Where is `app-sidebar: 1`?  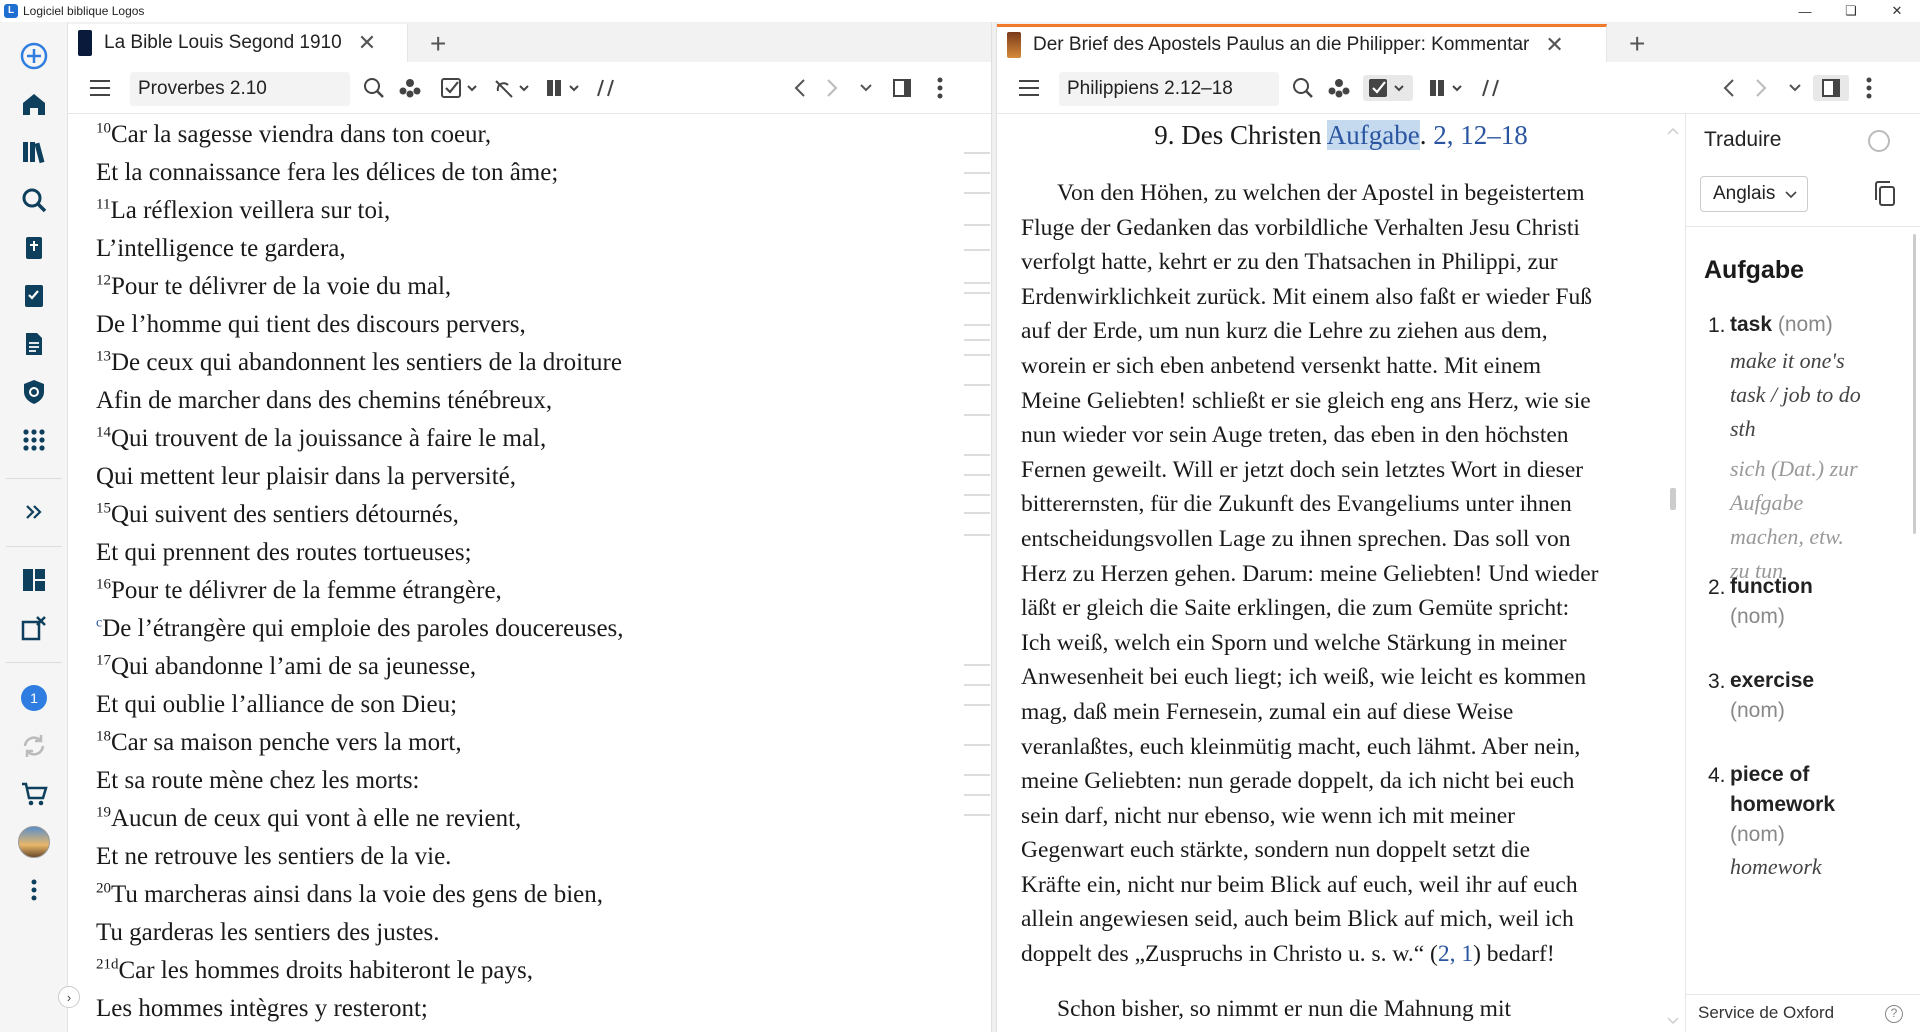 app-sidebar: 1 is located at coordinates (34, 527).